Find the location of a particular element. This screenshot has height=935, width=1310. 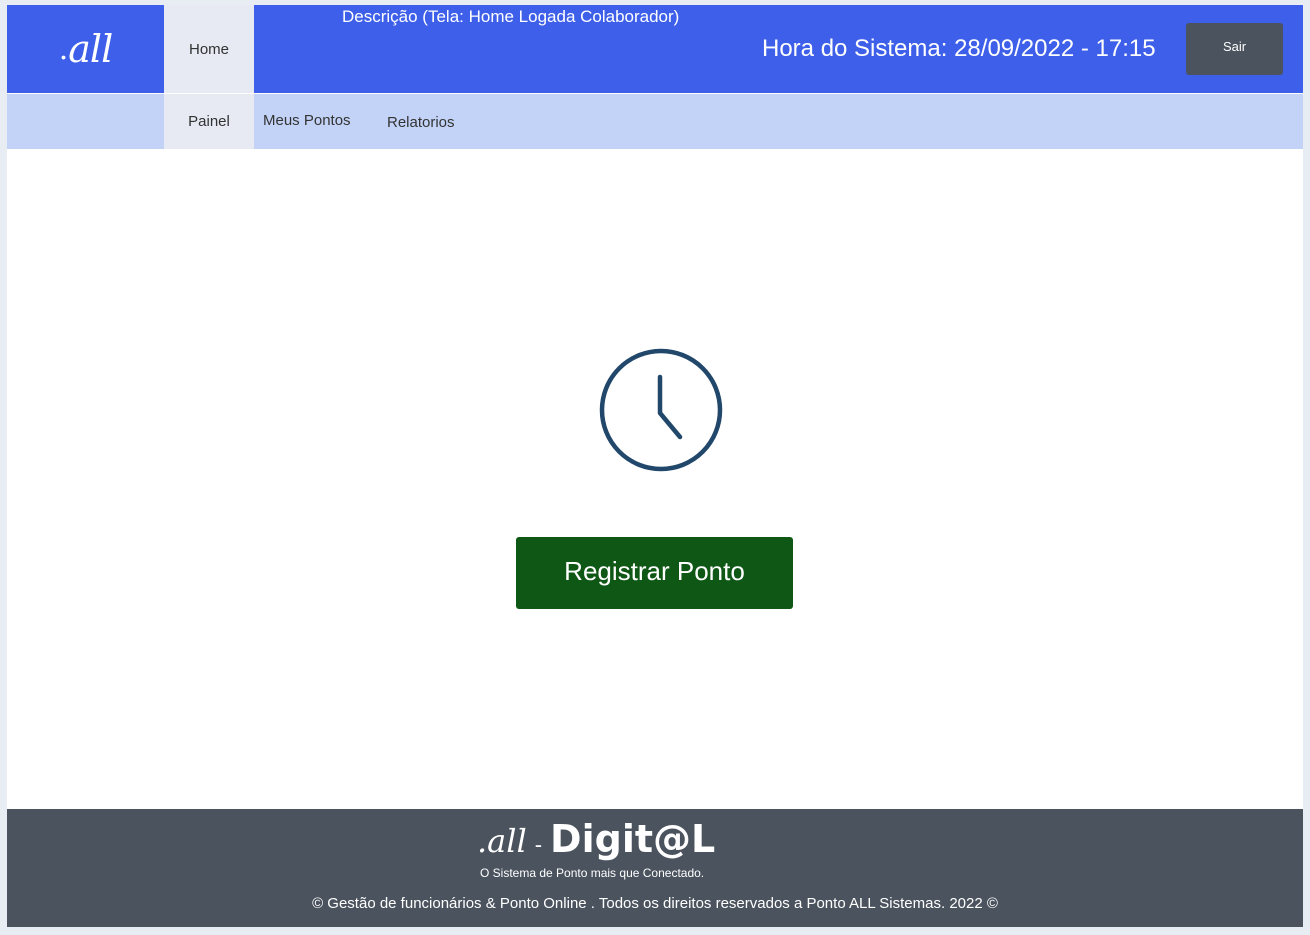

subnav-item-label: Meus Pontos is located at coordinates (307, 120).